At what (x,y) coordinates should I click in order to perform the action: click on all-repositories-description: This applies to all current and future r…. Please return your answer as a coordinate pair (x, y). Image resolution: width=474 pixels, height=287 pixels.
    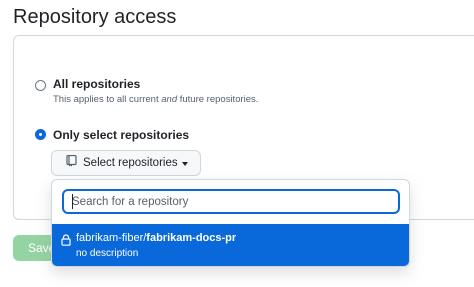
    Looking at the image, I should click on (156, 99).